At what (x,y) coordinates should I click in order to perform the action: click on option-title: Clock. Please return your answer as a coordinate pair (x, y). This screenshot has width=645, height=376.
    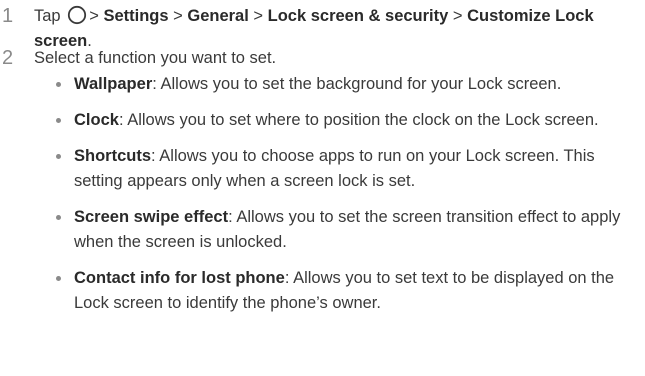
    Looking at the image, I should click on (96, 120).